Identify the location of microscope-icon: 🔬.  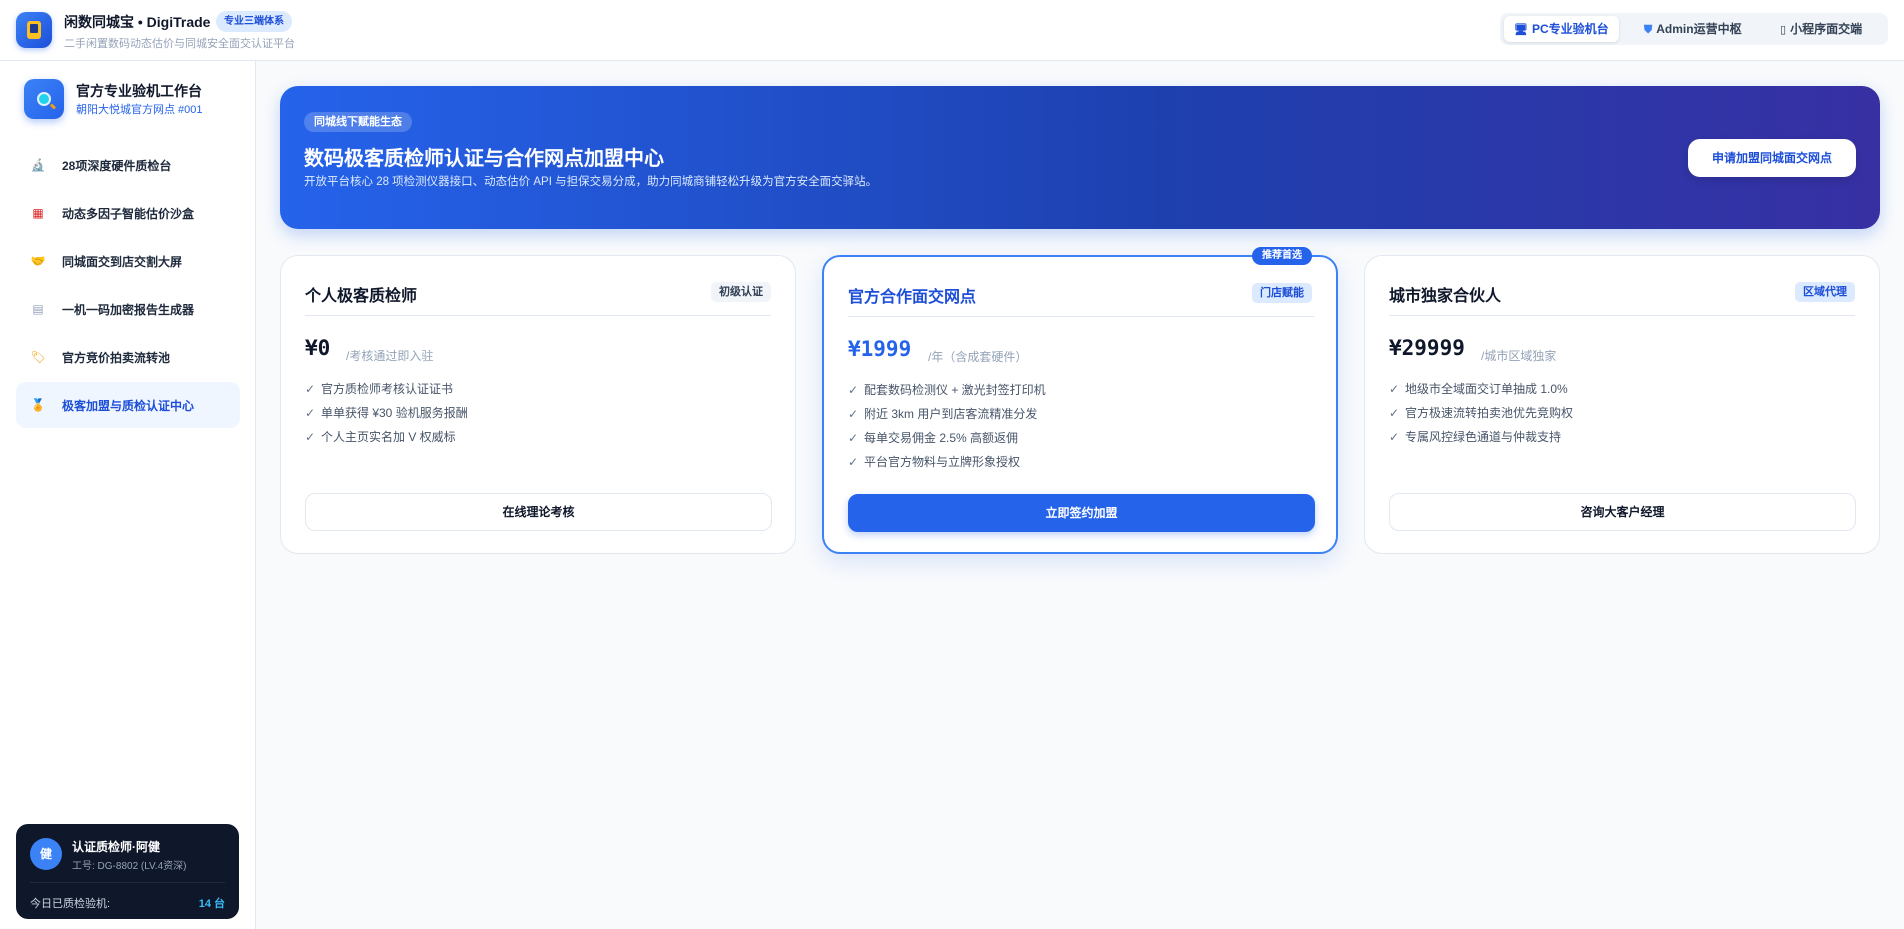
(38, 165).